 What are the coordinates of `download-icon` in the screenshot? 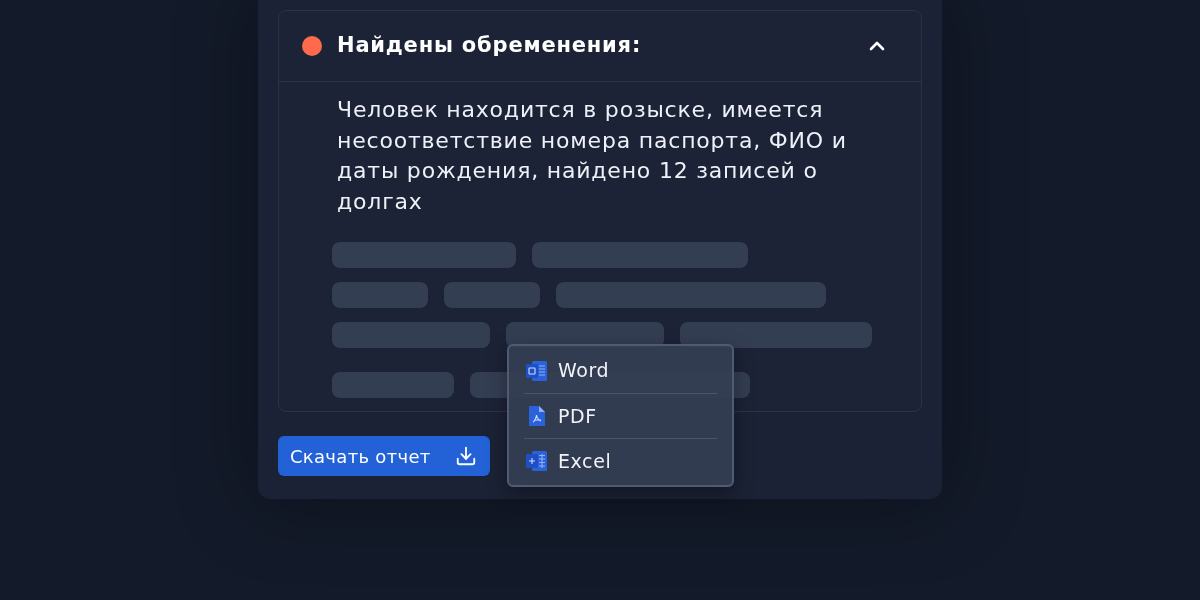 It's located at (466, 456).